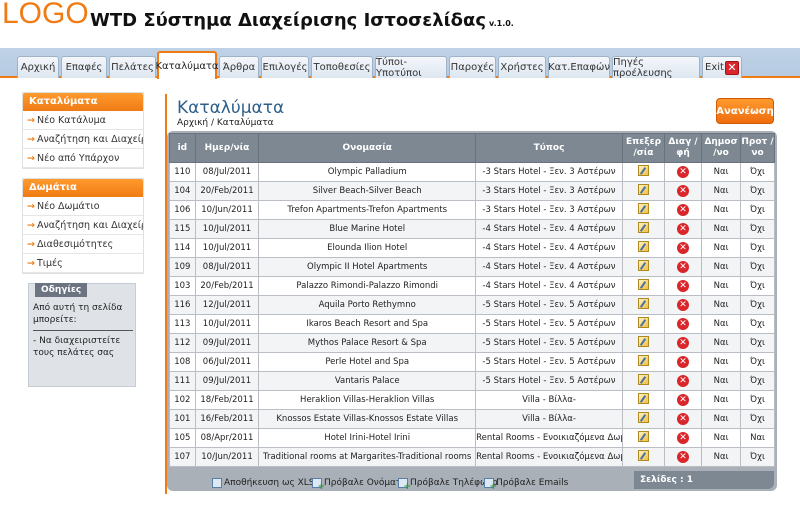  I want to click on tab-amenities: Παροχές, so click(472, 67).